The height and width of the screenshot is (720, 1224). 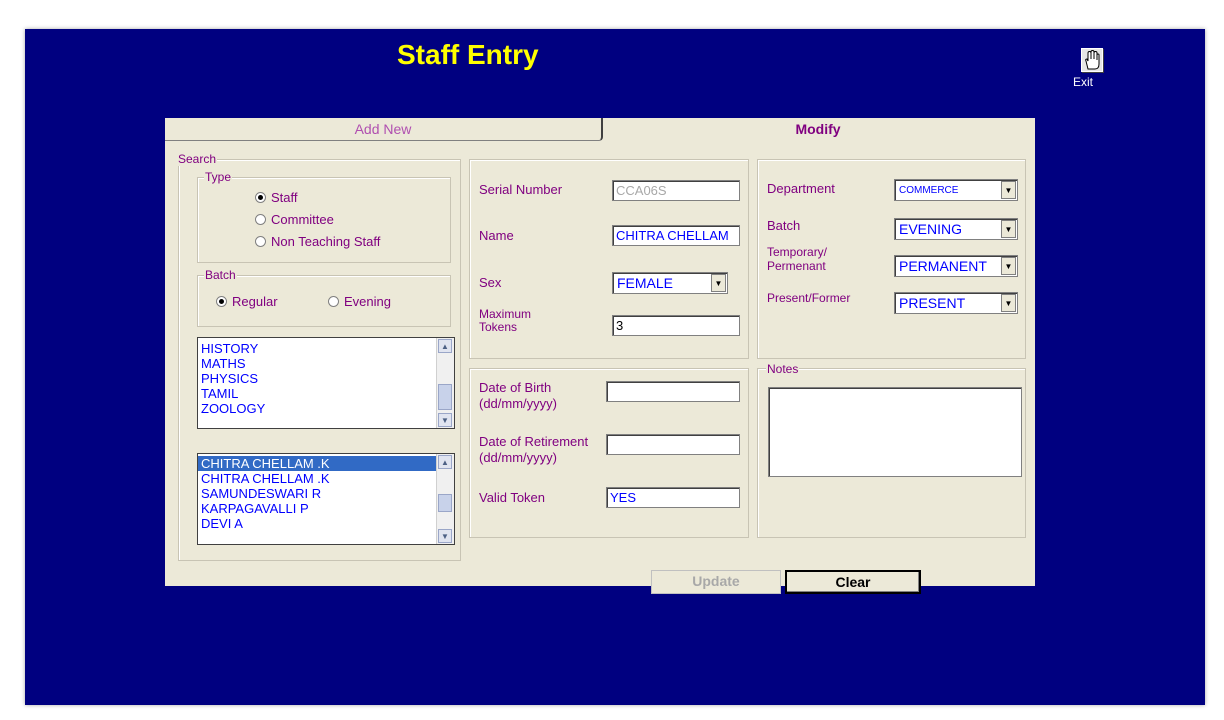 What do you see at coordinates (326, 493) in the screenshot?
I see `list-item: SAMUNDESWARI R` at bounding box center [326, 493].